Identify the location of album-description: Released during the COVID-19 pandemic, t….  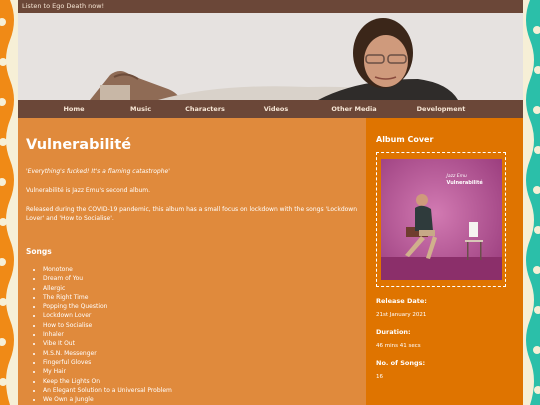
(192, 214).